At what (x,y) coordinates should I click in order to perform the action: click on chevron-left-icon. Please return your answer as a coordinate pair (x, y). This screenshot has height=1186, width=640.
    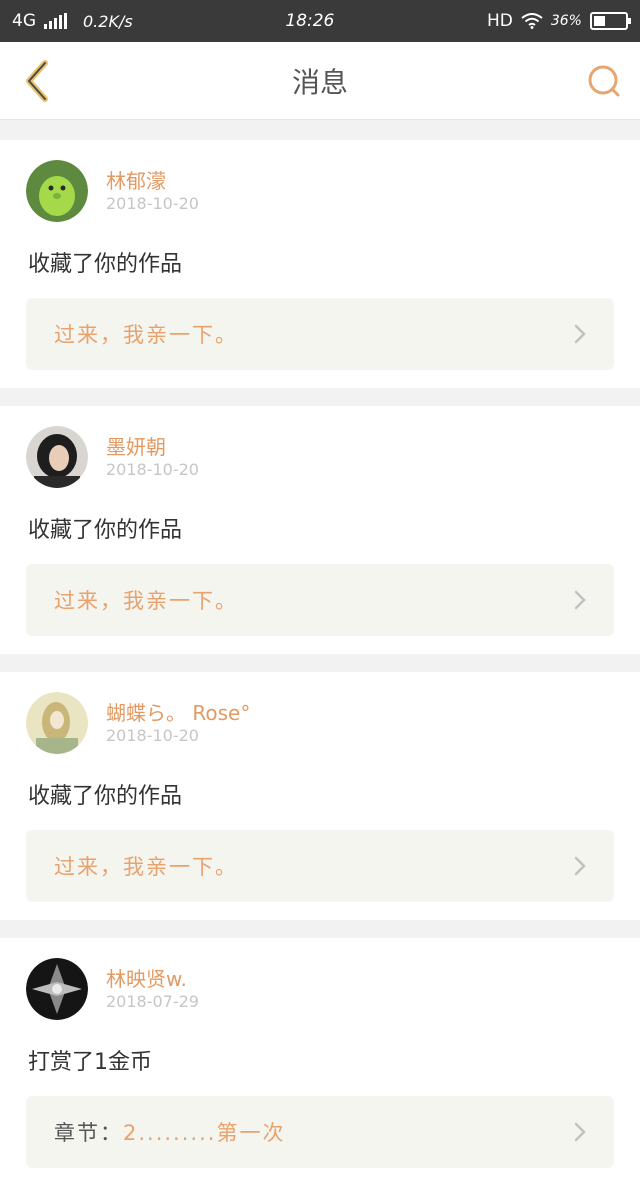
    Looking at the image, I should click on (37, 80).